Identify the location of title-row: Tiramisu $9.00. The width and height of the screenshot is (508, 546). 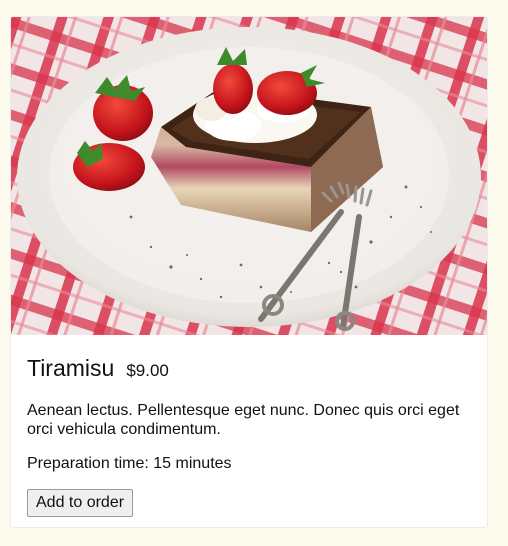
(250, 371).